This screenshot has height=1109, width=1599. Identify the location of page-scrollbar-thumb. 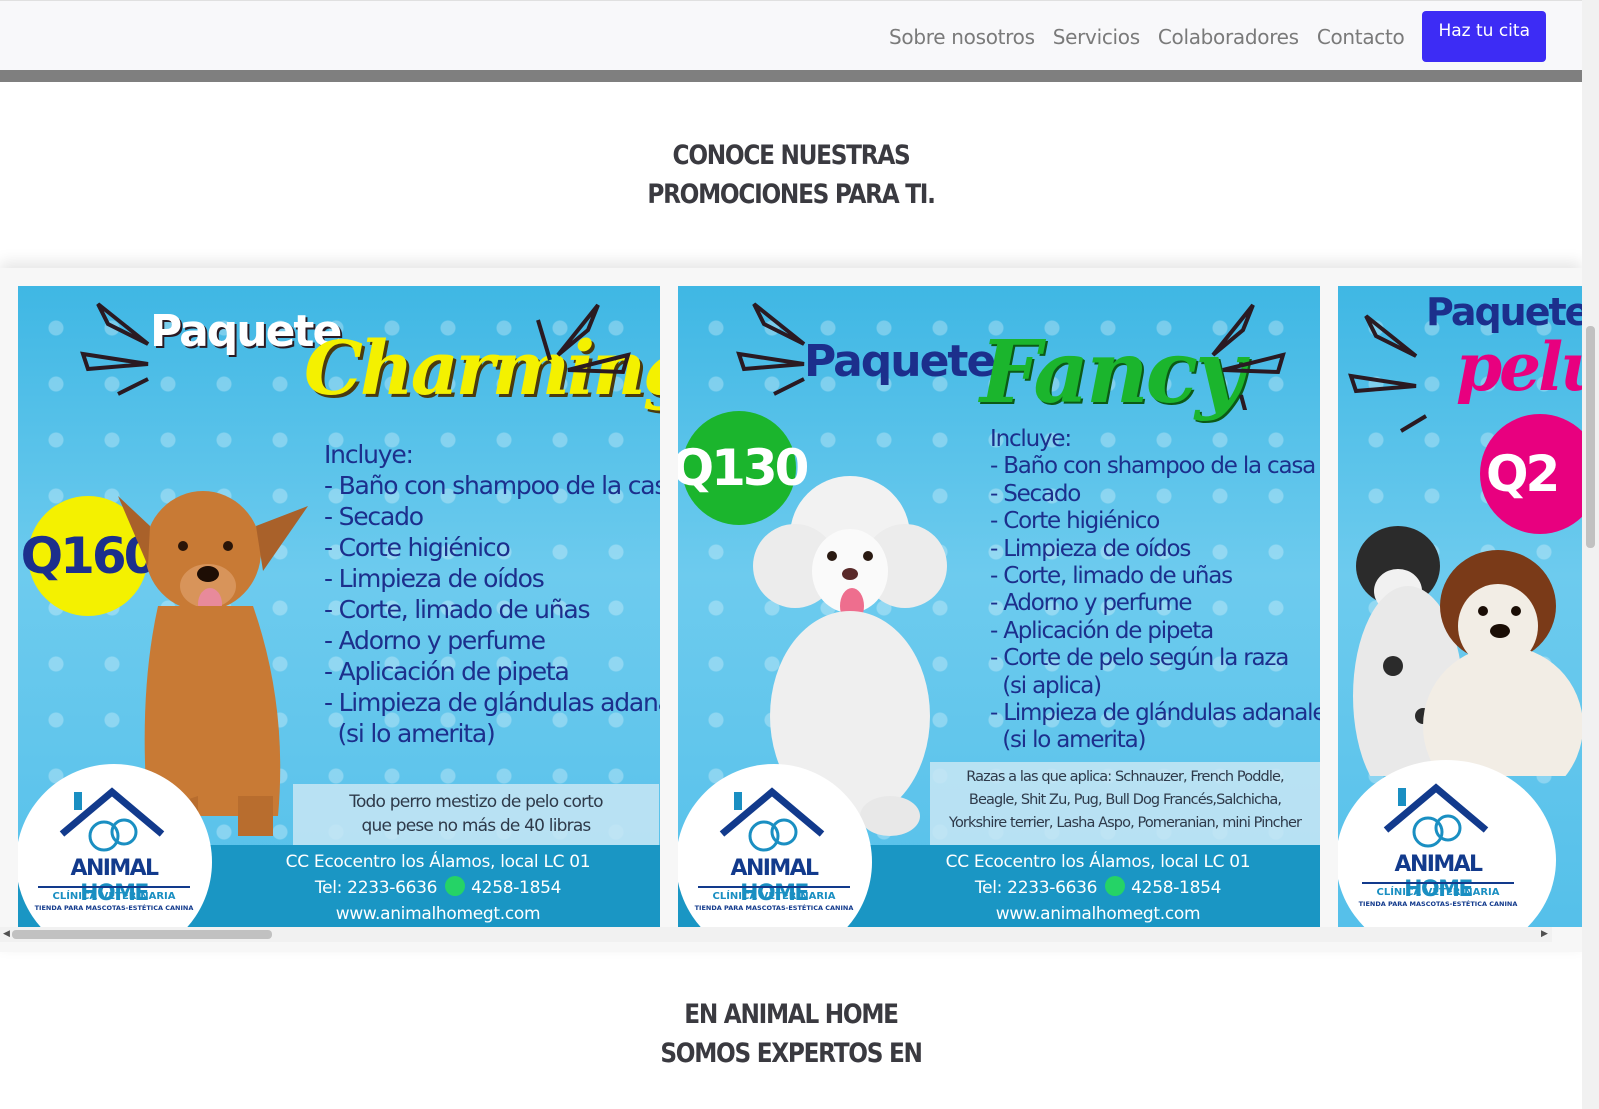
(1590, 437).